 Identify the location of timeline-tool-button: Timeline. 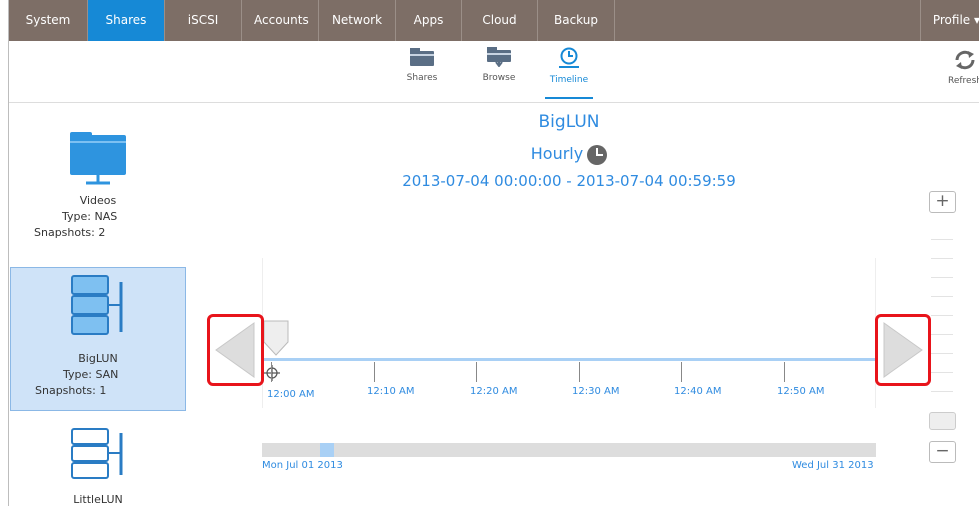
(569, 73).